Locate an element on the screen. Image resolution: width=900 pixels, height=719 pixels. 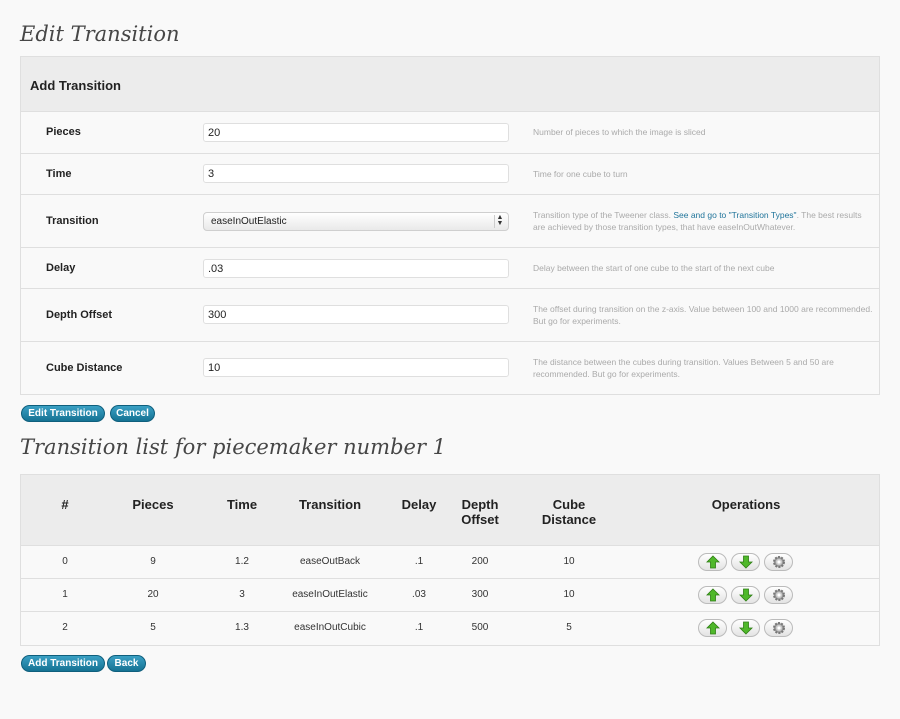
select-arrows-icon: ▲ ▼ is located at coordinates (499, 221).